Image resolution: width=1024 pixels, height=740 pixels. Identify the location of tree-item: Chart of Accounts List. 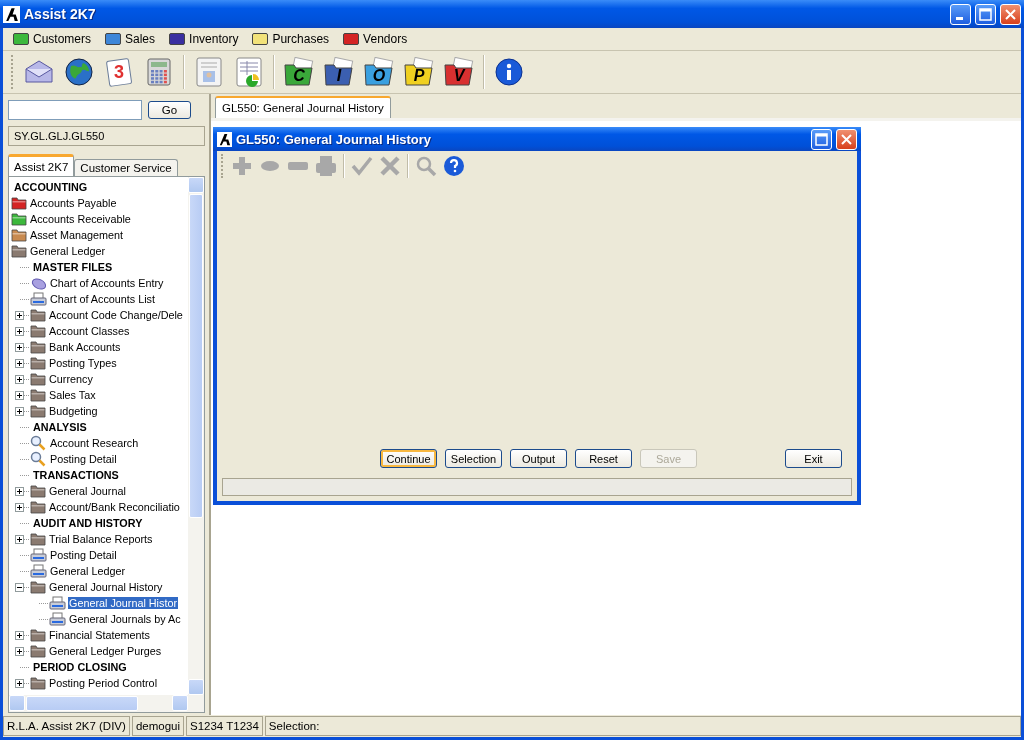
(103, 299).